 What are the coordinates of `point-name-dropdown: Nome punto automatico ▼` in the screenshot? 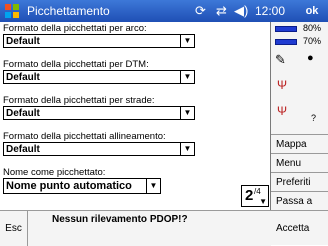 It's located at (82, 186).